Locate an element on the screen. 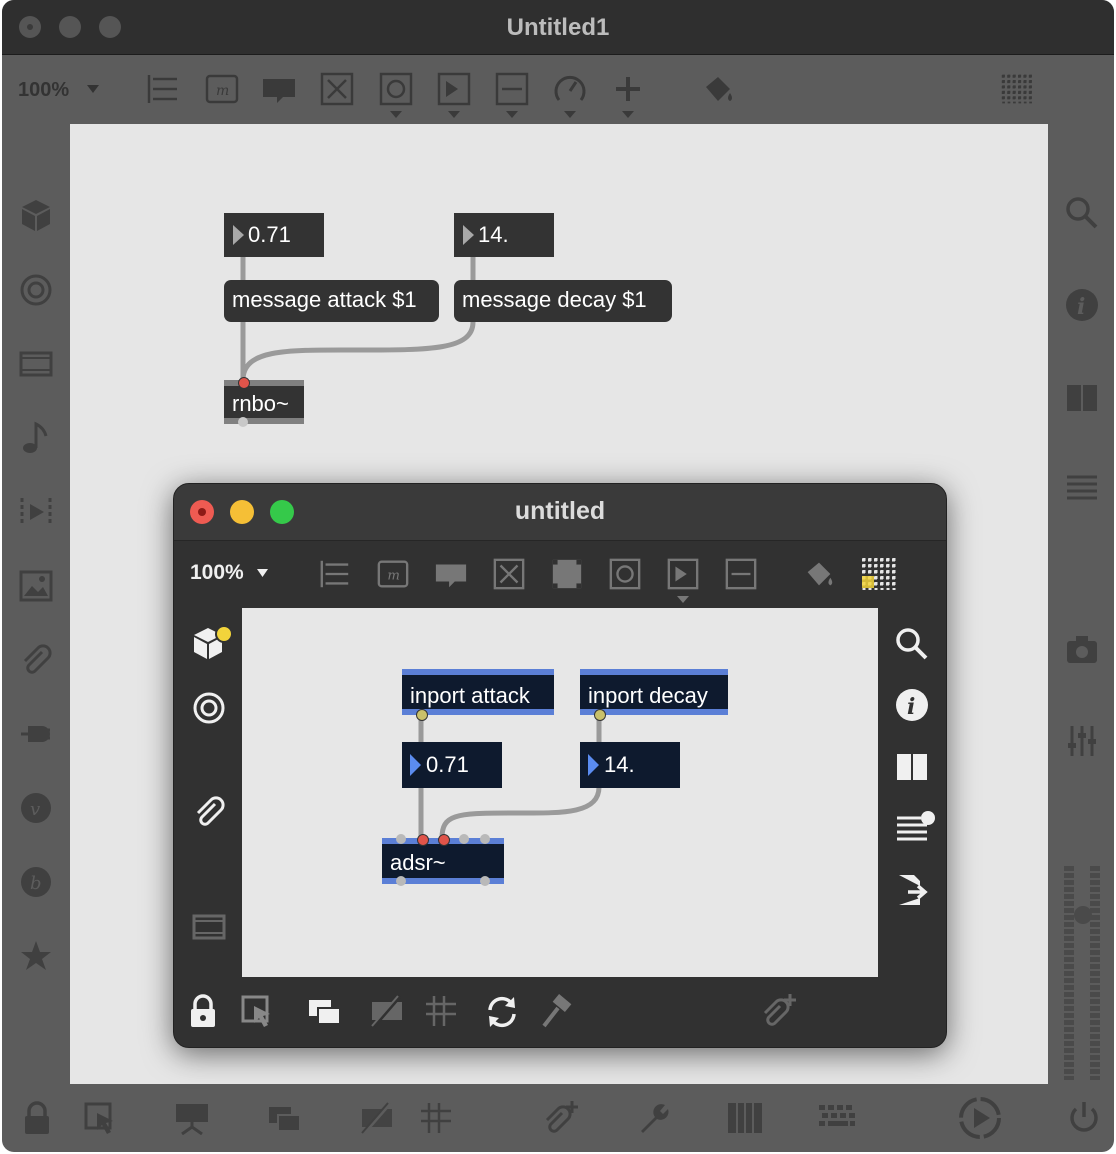 The image size is (1116, 1154). inport-decay: inport decay is located at coordinates (654, 692).